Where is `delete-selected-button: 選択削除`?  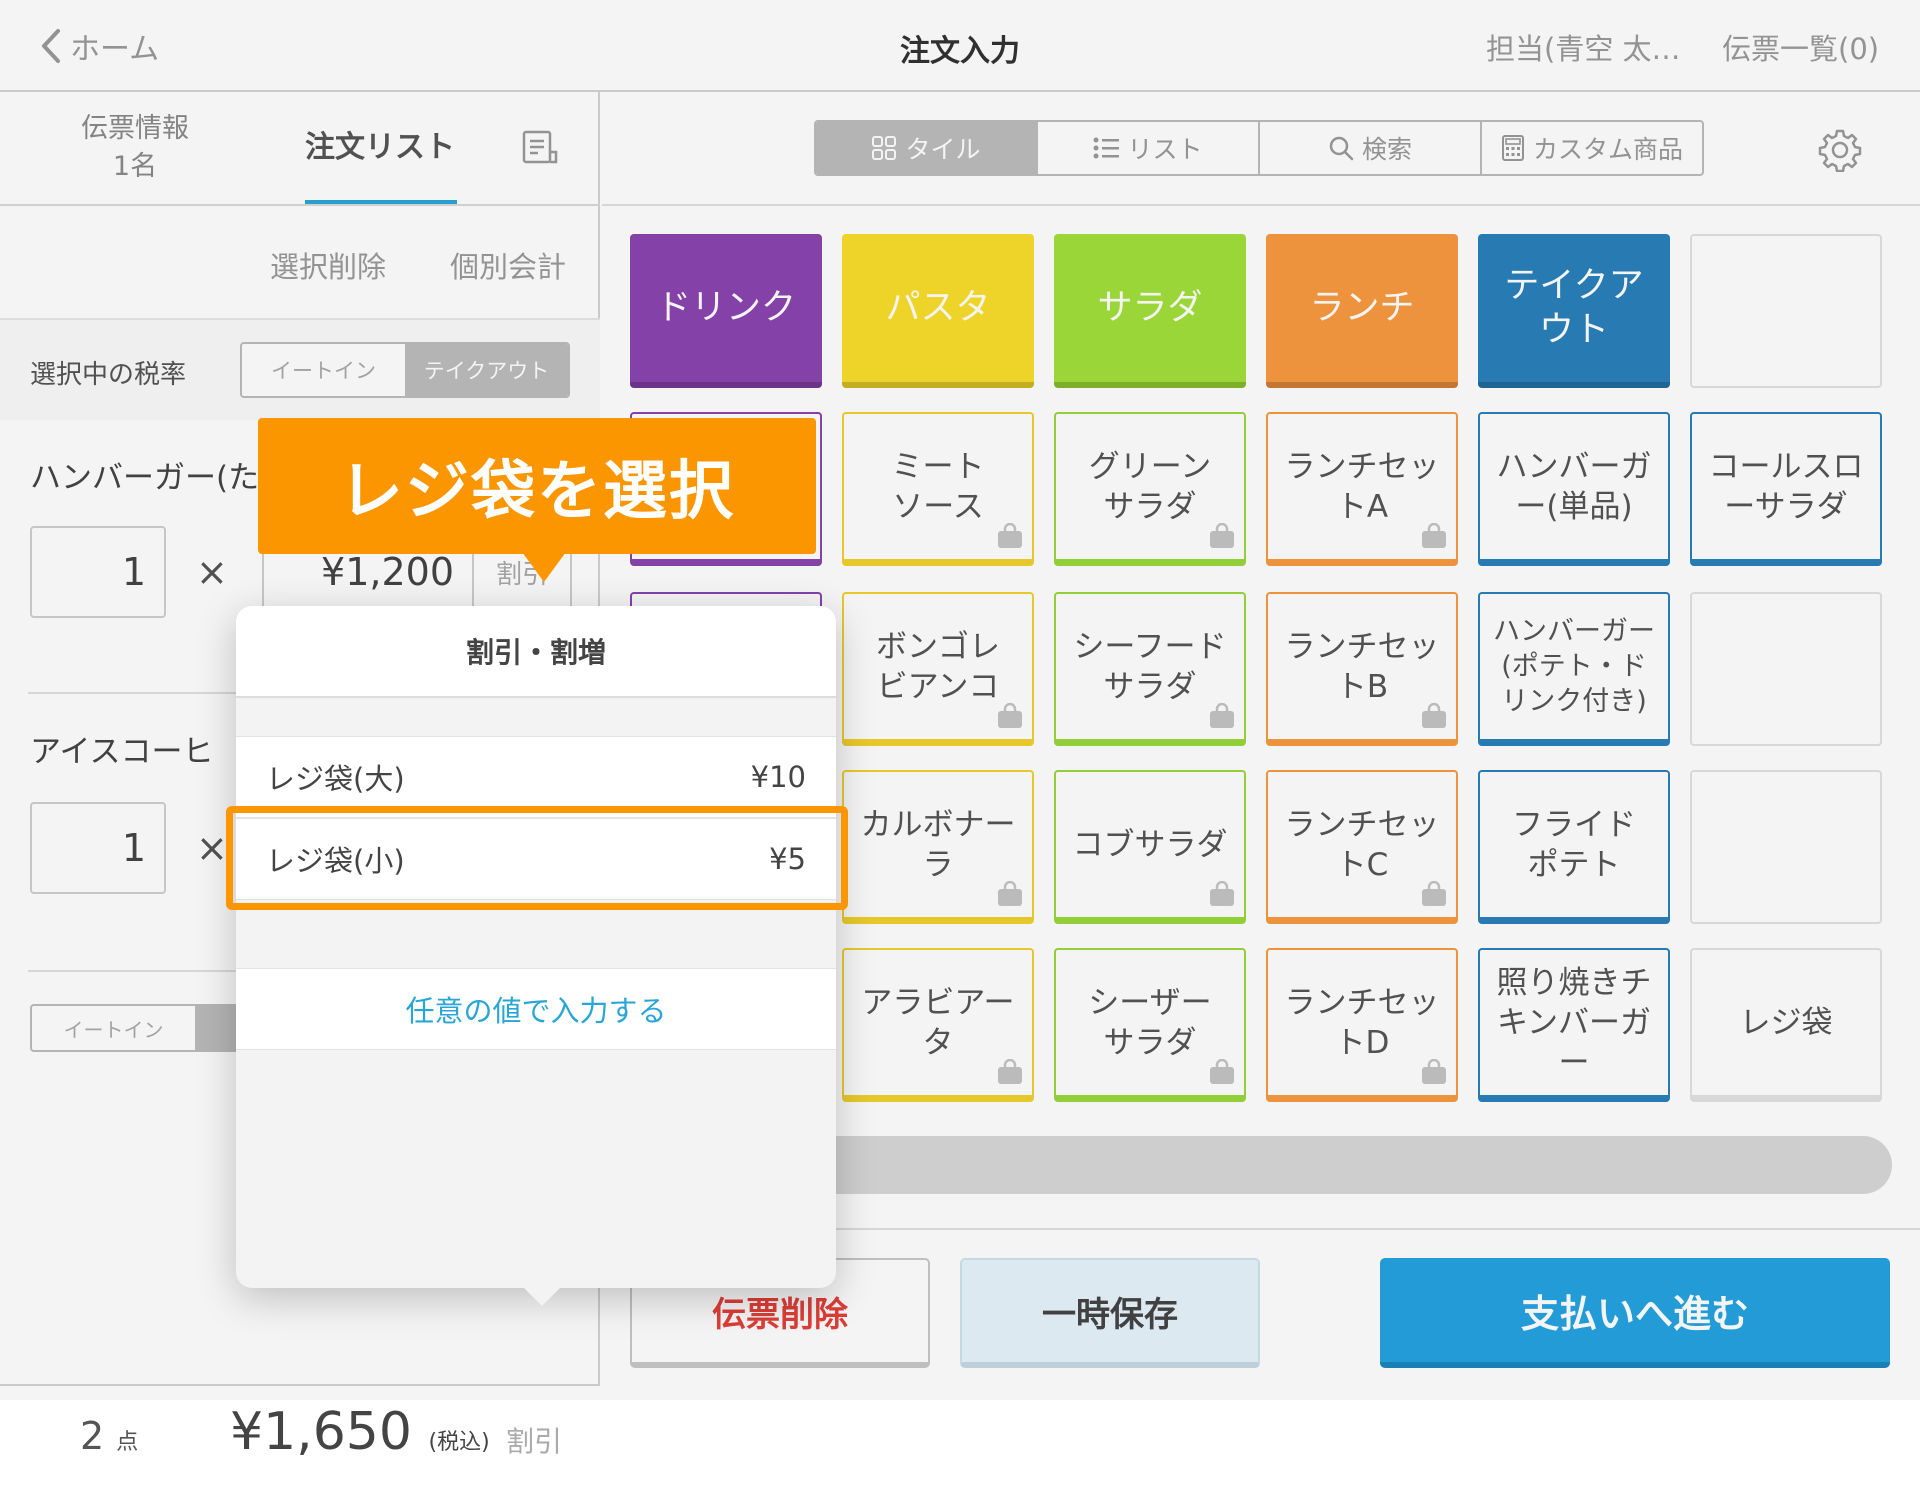
delete-selected-button: 選択削除 is located at coordinates (328, 265).